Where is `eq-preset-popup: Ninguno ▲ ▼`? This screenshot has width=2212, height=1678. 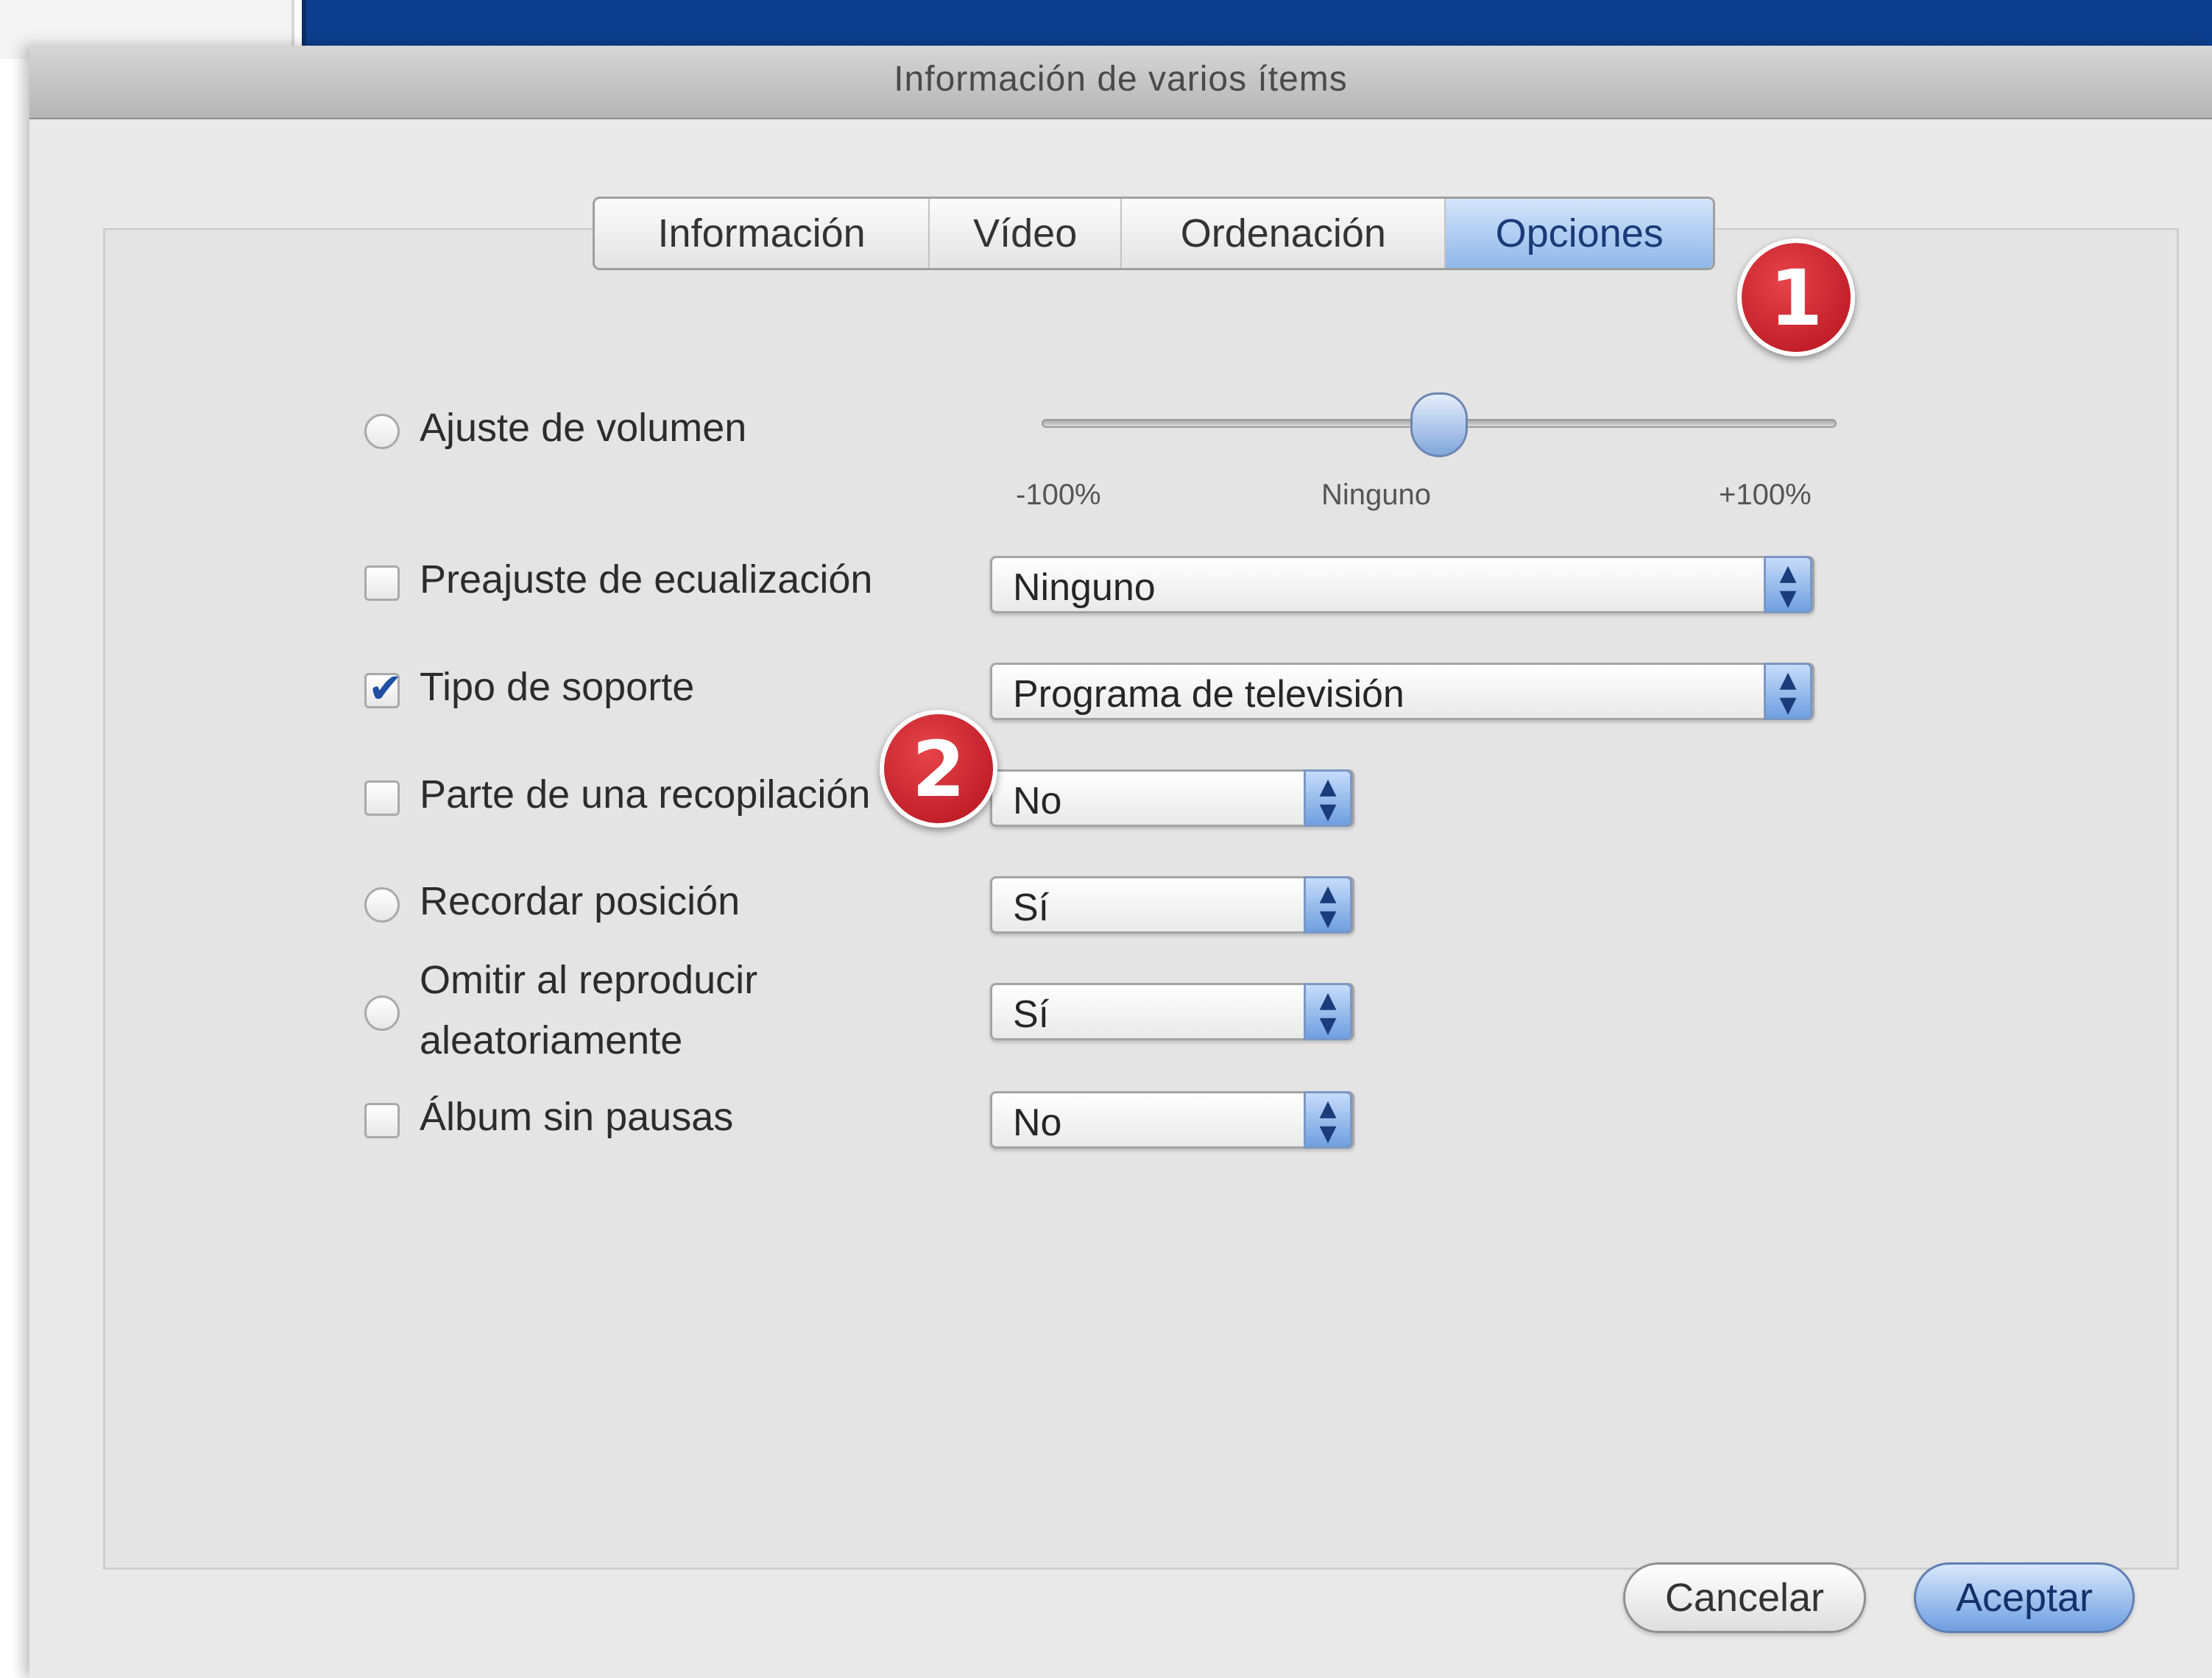
eq-preset-popup: Ninguno ▲ ▼ is located at coordinates (1402, 584).